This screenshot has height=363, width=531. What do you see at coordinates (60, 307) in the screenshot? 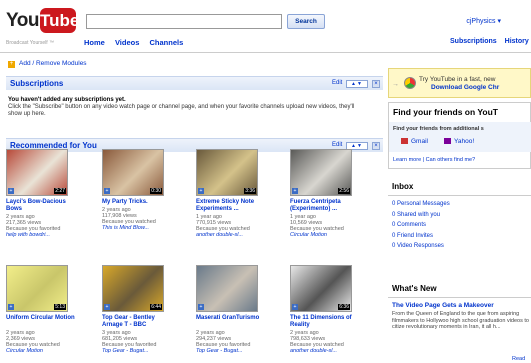
I see `video-duration: 5:13` at bounding box center [60, 307].